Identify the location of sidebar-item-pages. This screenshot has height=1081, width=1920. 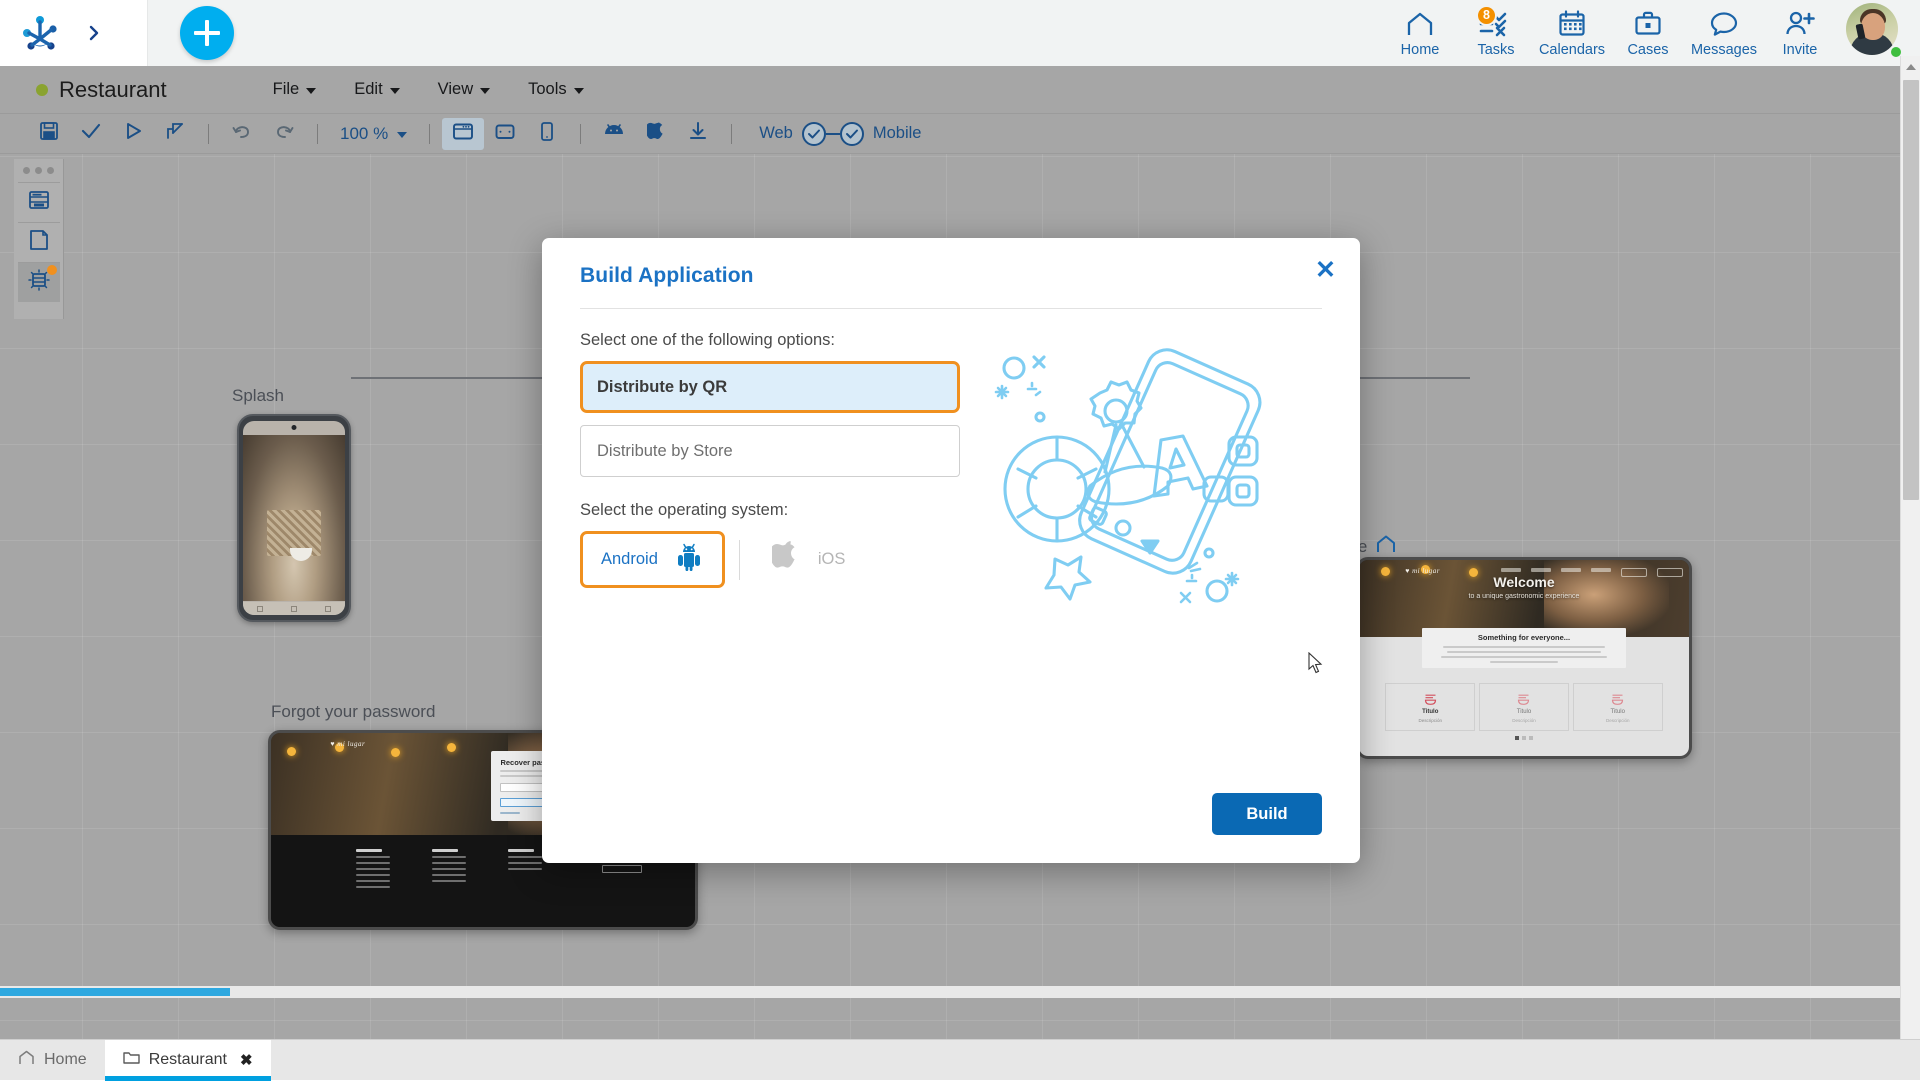
(39, 242).